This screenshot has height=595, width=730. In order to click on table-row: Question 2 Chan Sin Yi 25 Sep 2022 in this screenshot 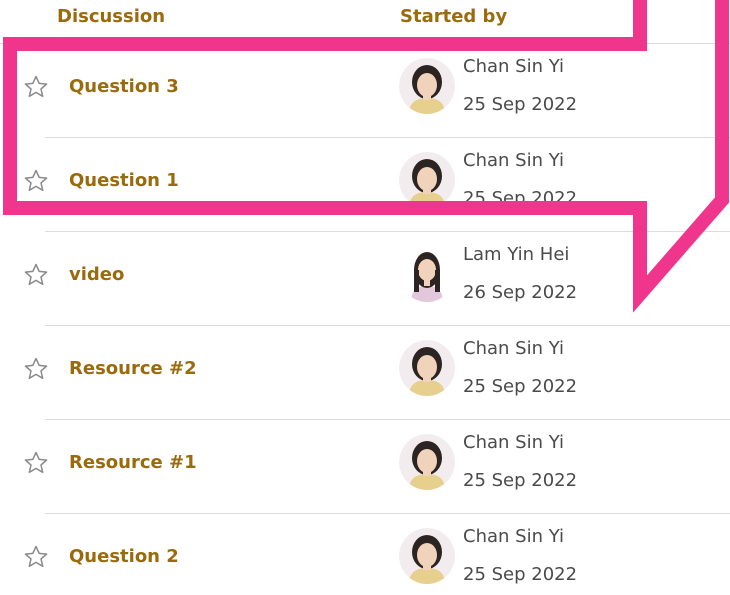, I will do `click(365, 554)`.